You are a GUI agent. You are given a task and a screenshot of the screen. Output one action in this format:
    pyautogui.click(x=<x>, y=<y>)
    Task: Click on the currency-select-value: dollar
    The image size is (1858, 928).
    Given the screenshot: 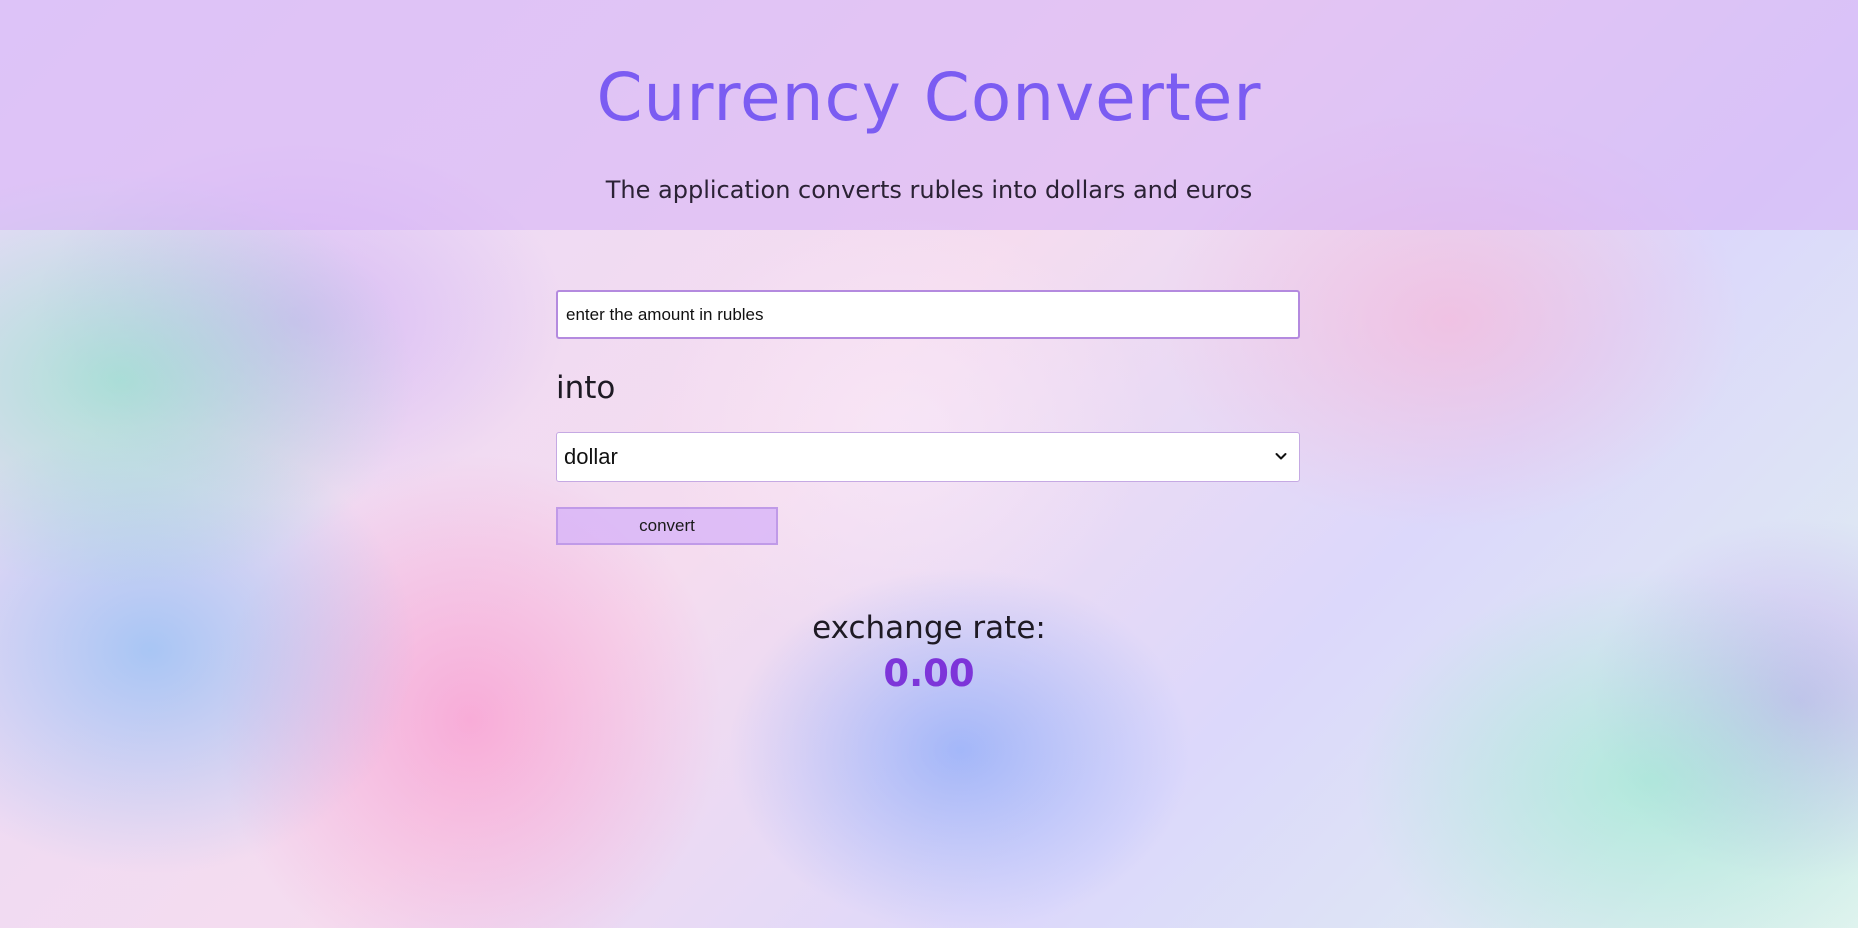 What is the action you would take?
    pyautogui.click(x=591, y=456)
    